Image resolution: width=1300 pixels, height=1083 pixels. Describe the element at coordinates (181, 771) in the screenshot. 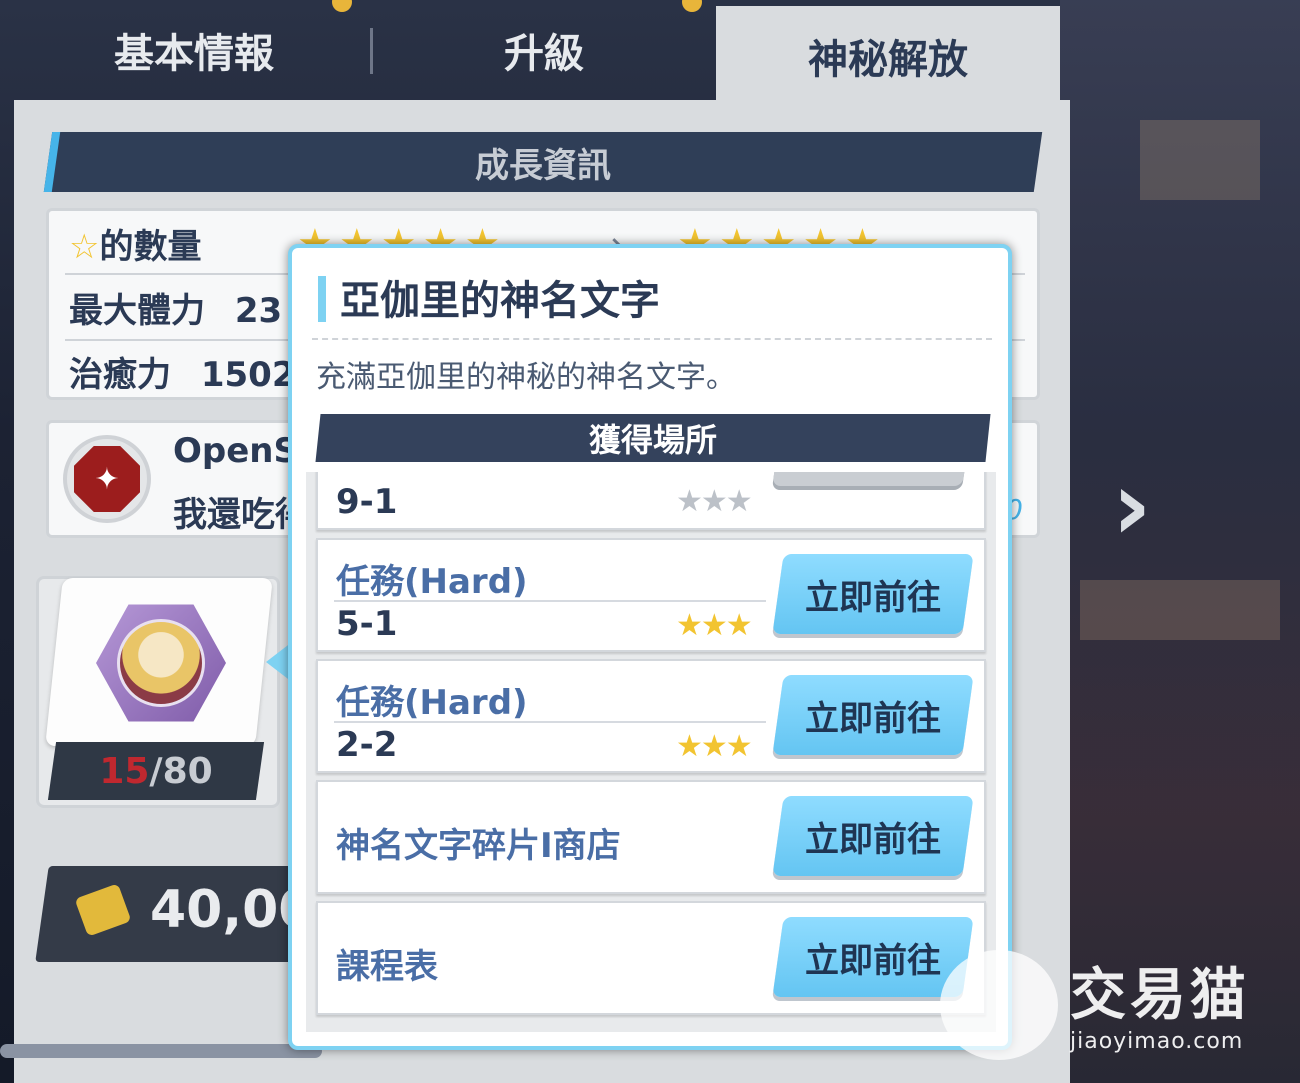

I see `item-count-total: /80` at that location.